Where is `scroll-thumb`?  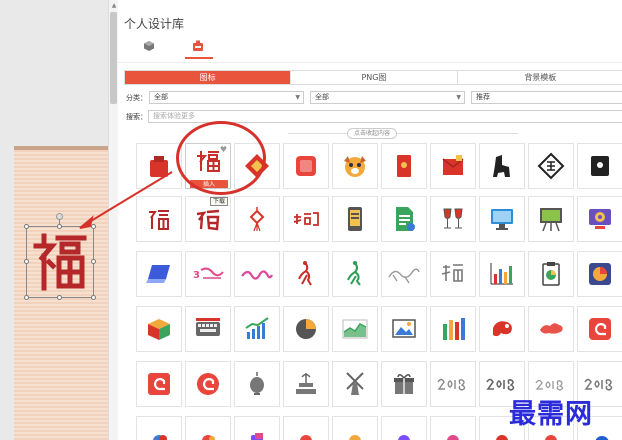
scroll-thumb is located at coordinates (113, 58).